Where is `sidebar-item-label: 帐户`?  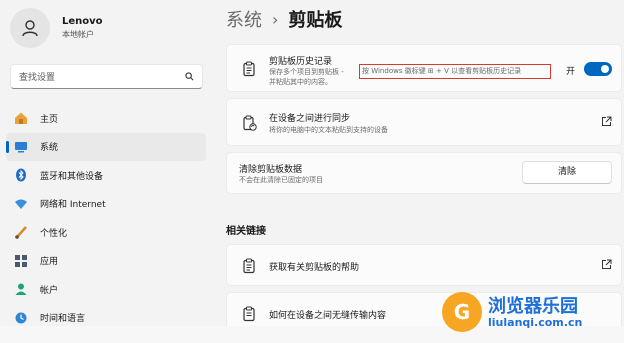 sidebar-item-label: 帐户 is located at coordinates (49, 290).